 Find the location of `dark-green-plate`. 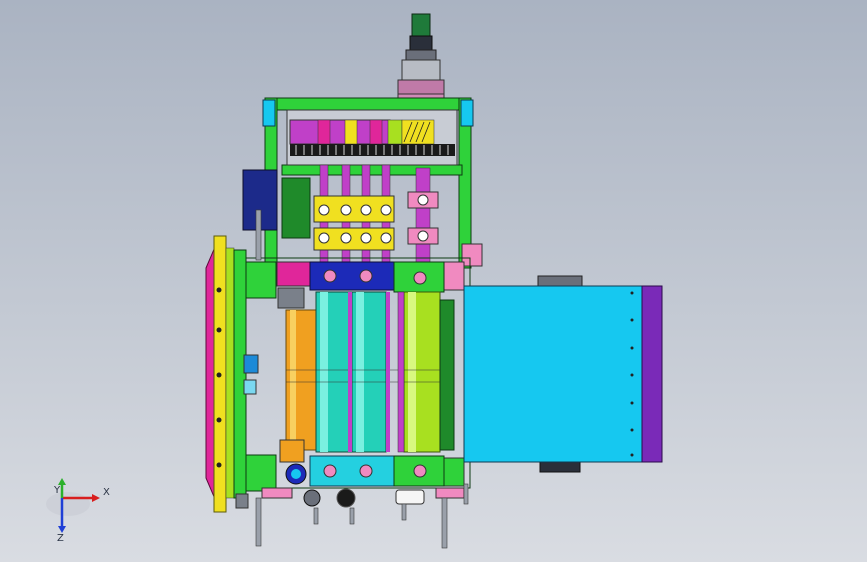

dark-green-plate is located at coordinates (296, 208).